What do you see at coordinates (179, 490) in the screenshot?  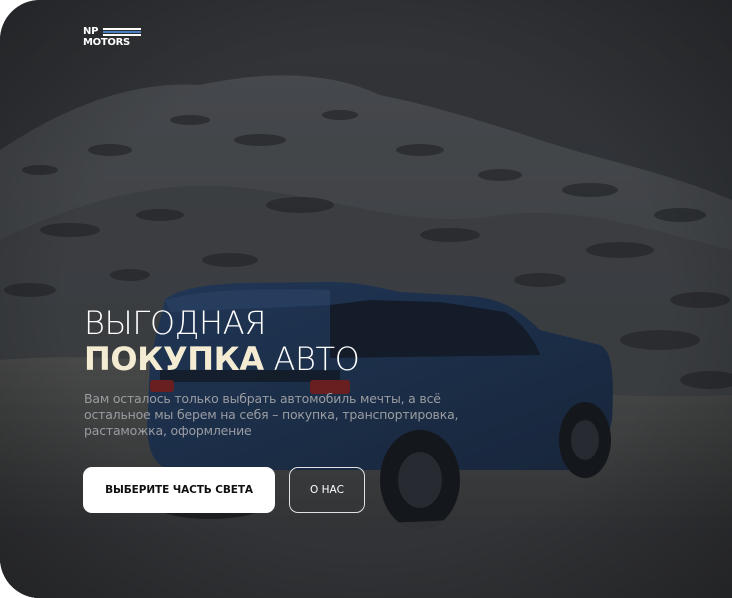 I see `choose-region-button: ВЫБЕРИТЕ ЧАСТЬ СВЕТА` at bounding box center [179, 490].